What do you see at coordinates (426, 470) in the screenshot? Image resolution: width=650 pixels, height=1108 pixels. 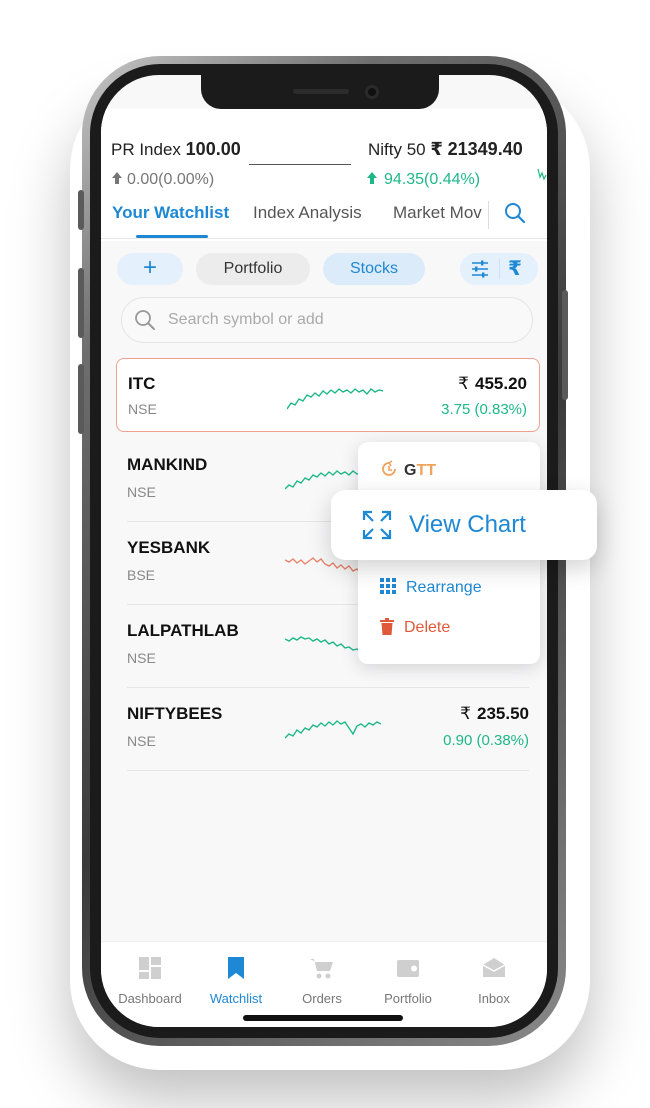 I see `gtt-label-tt: TT` at bounding box center [426, 470].